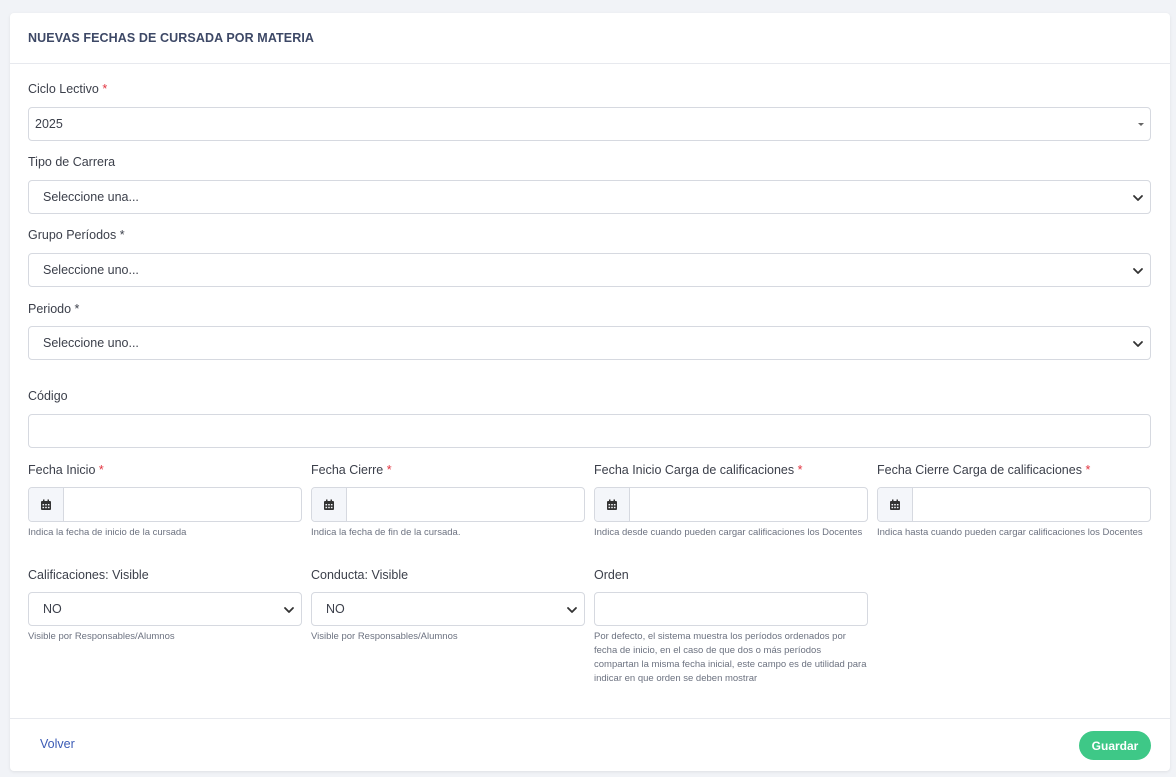  I want to click on ciclo-value: 2025, so click(49, 124).